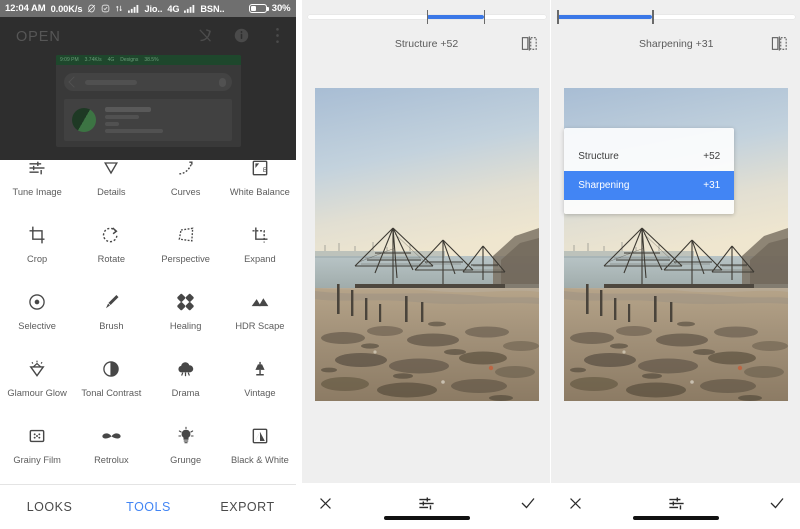 The image size is (800, 529). What do you see at coordinates (74, 82) in the screenshot?
I see `back-arrow-icon` at bounding box center [74, 82].